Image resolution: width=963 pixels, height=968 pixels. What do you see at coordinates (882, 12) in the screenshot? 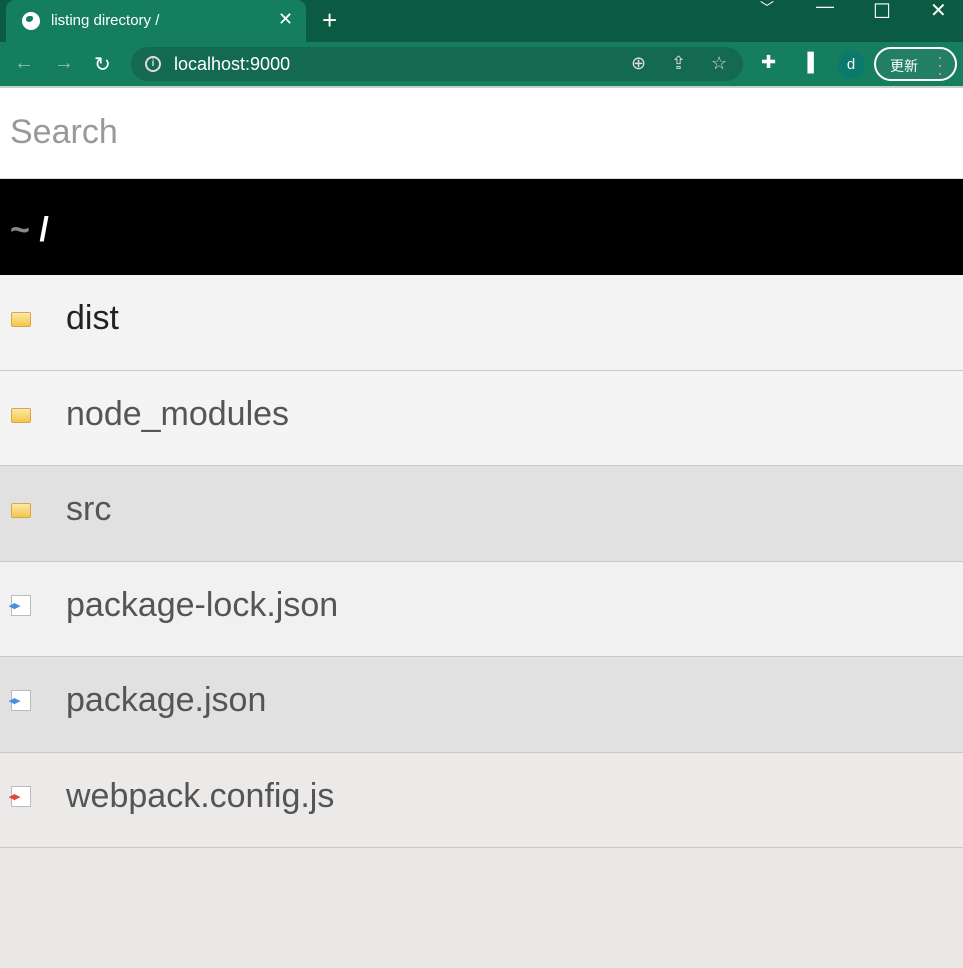
I see `maximize-button: ☐` at bounding box center [882, 12].